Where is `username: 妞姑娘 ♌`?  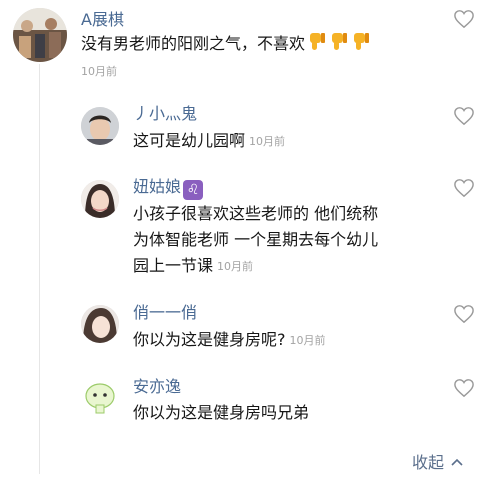
username: 妞姑娘 ♌ is located at coordinates (168, 188).